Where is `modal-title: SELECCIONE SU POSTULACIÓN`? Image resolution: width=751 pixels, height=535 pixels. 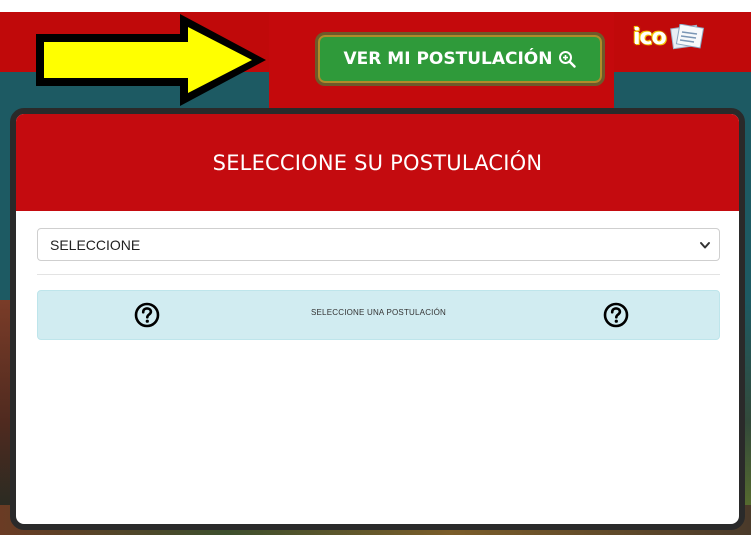
modal-title: SELECCIONE SU POSTULACIÓN is located at coordinates (377, 162).